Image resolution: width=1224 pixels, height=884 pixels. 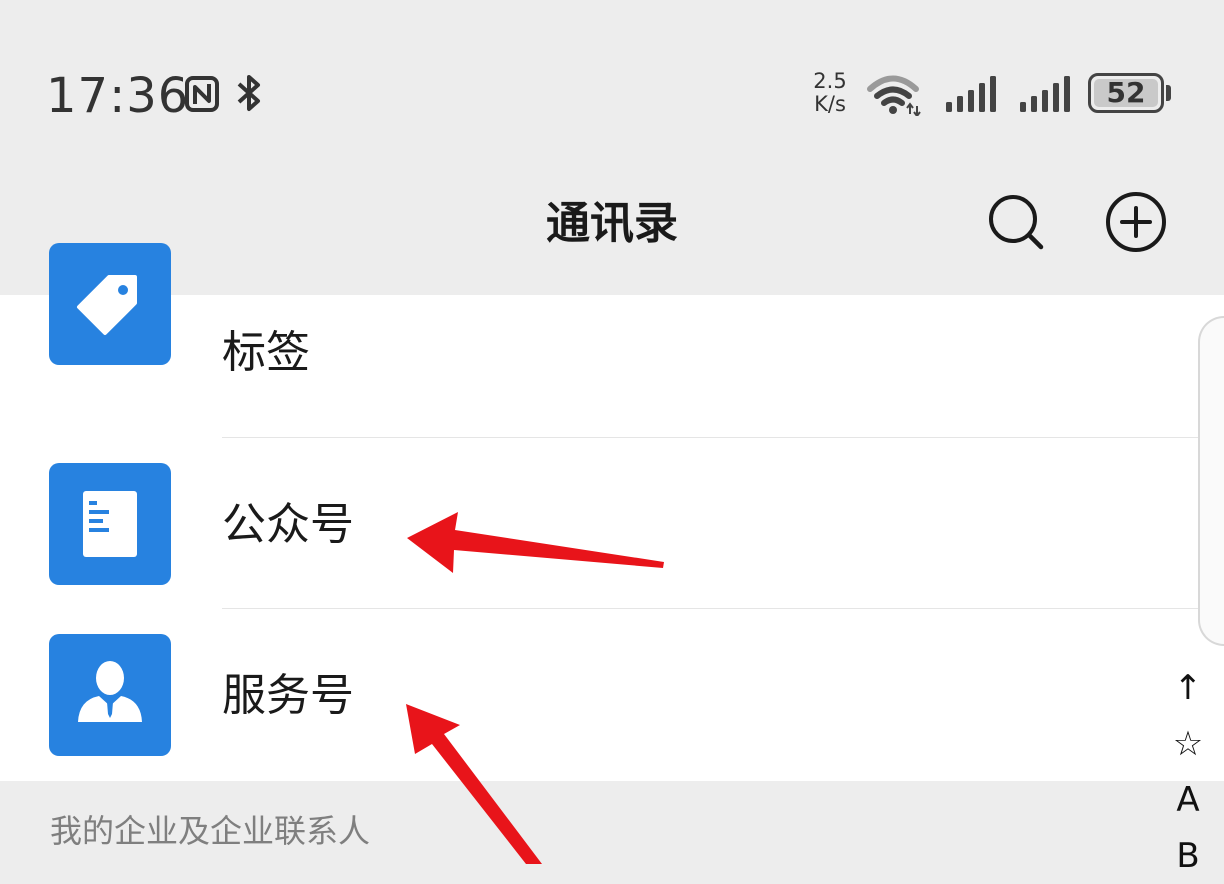 I want to click on wifi-icon, so click(x=894, y=95).